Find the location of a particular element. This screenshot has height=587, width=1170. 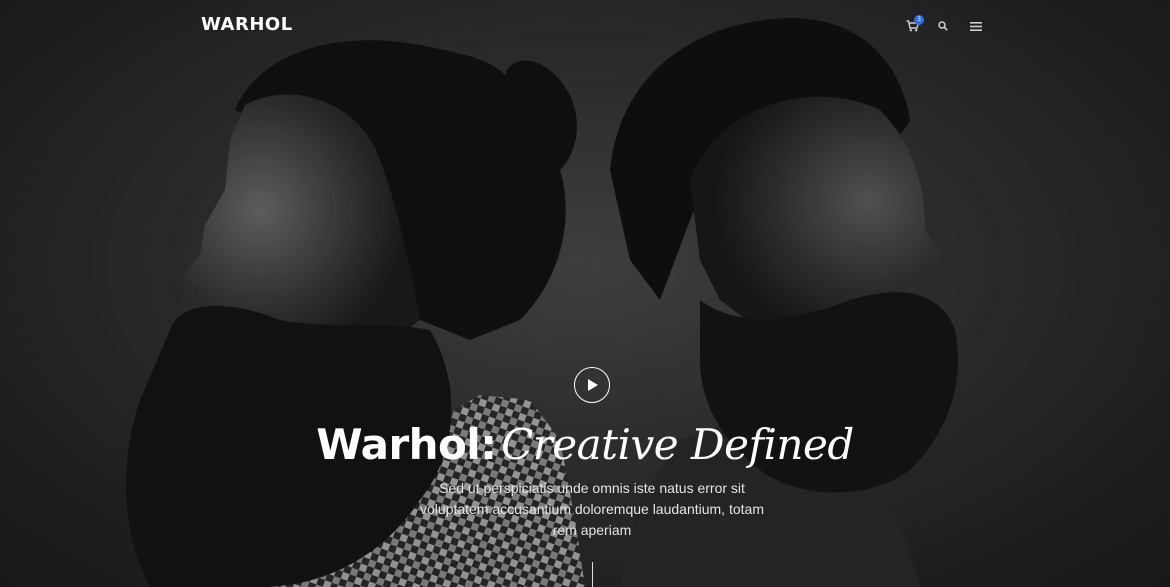

search-button is located at coordinates (943, 26).